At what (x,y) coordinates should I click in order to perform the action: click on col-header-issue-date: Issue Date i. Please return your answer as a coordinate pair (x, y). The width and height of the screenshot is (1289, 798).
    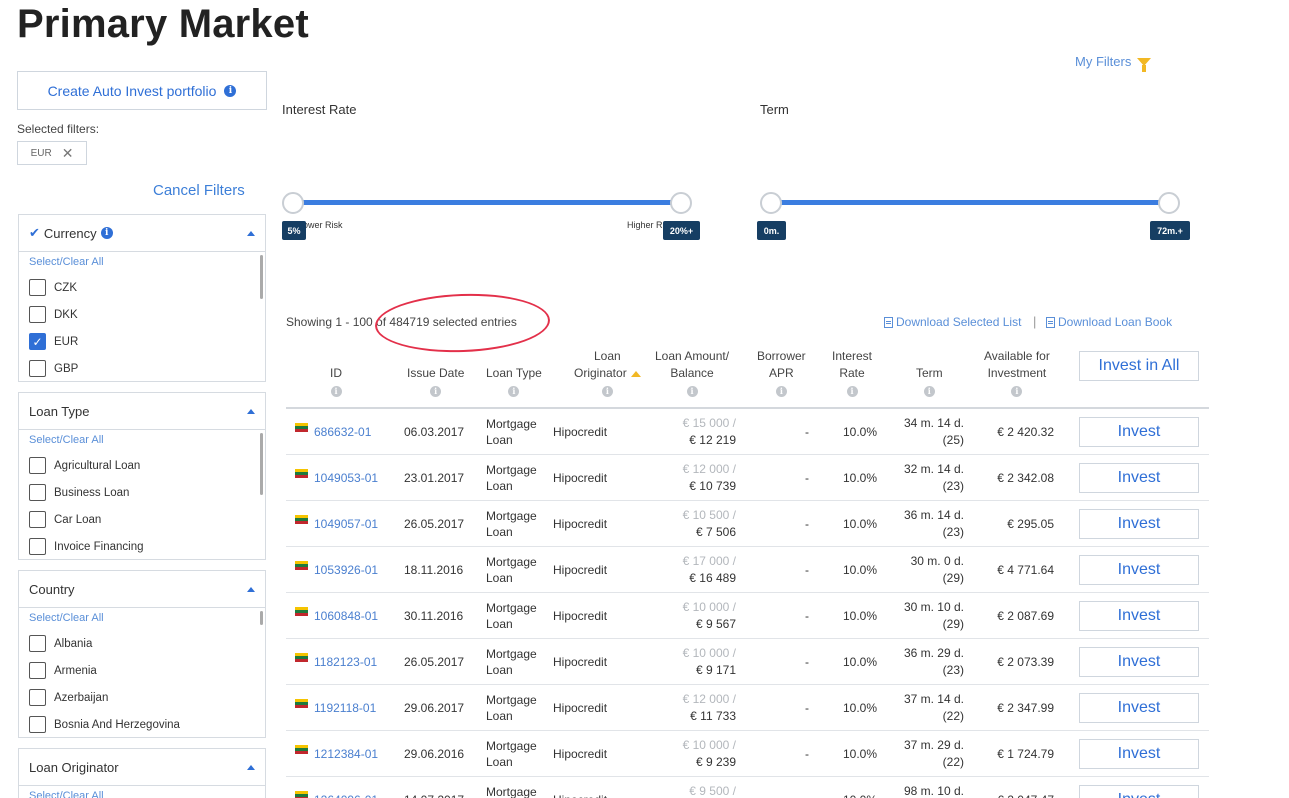
    Looking at the image, I should click on (435, 381).